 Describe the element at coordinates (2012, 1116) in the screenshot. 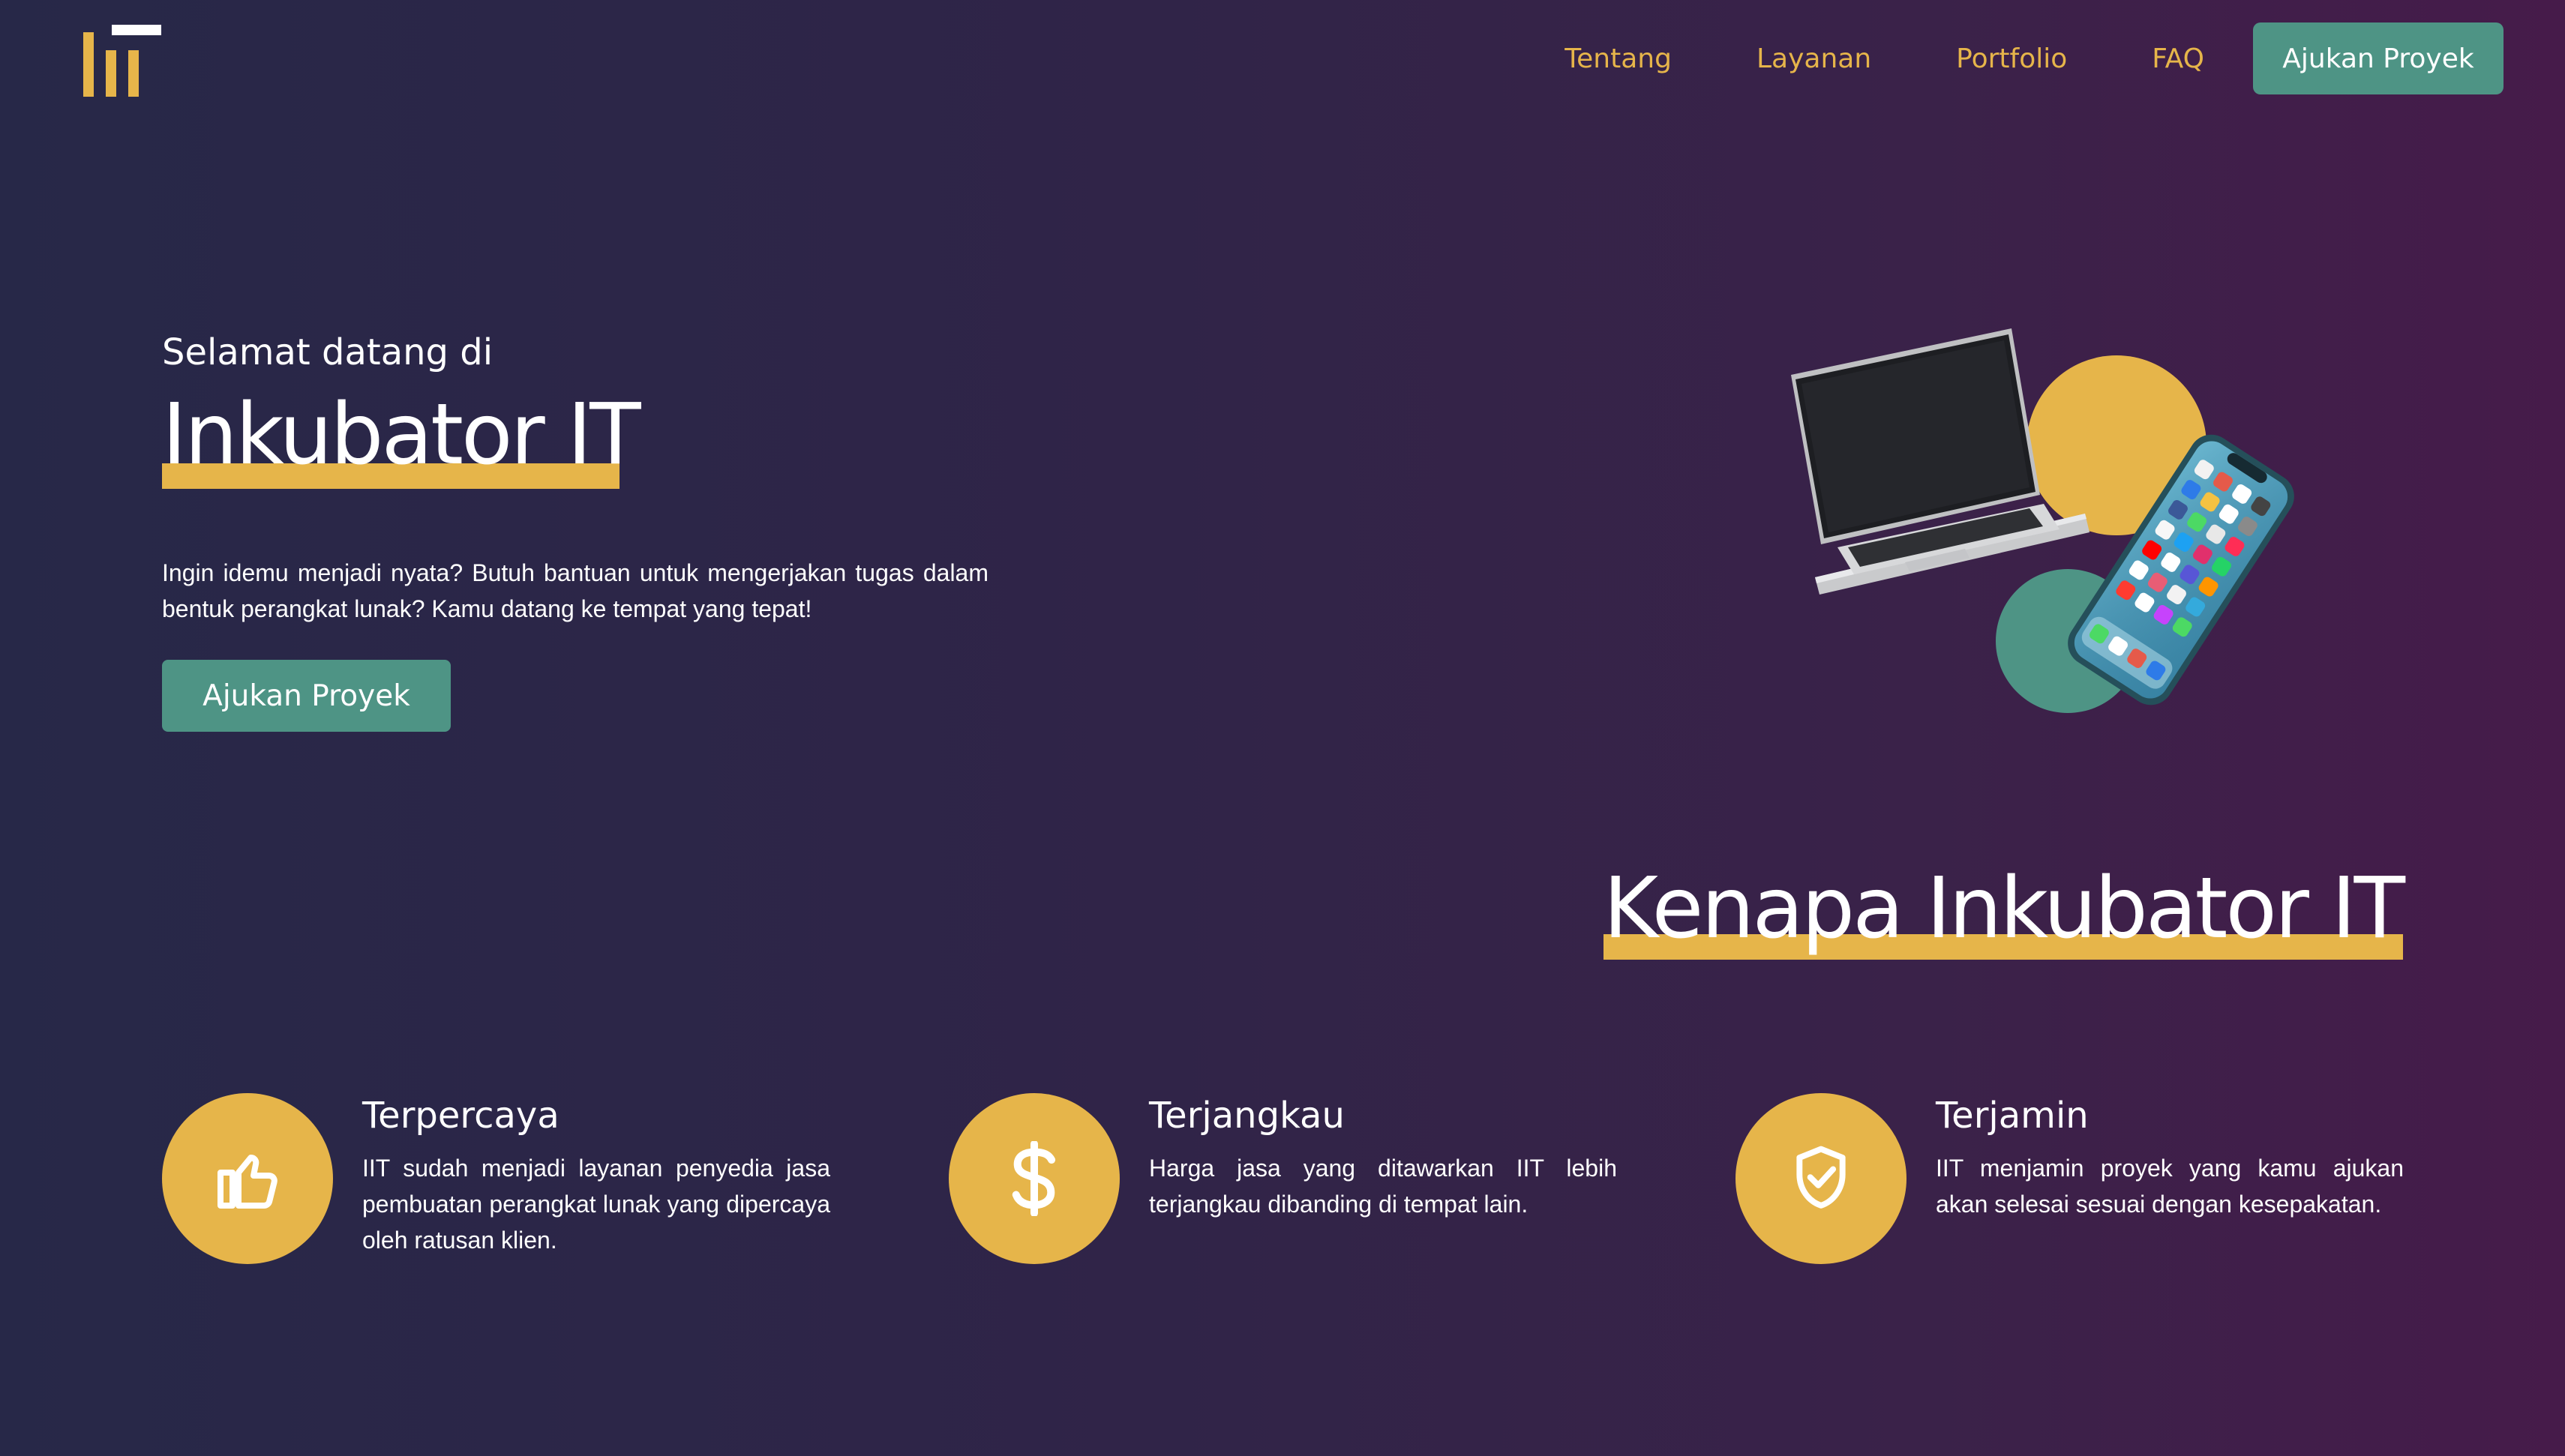

I see `feature-title: Terjamin` at that location.